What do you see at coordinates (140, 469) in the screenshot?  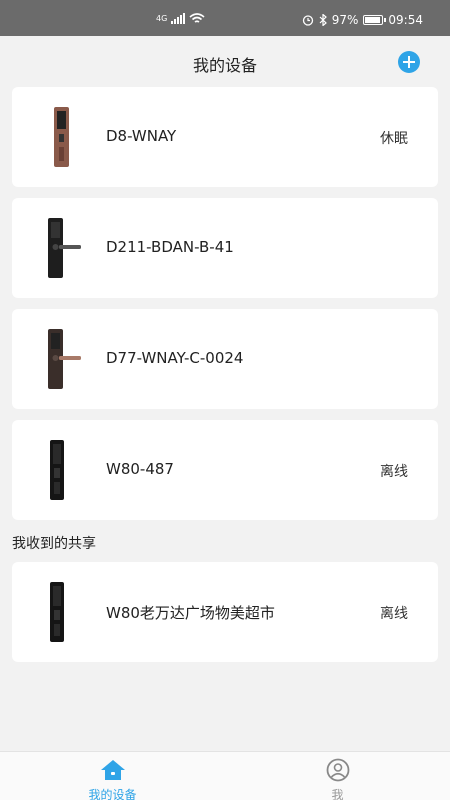 I see `device-name: W80-487` at bounding box center [140, 469].